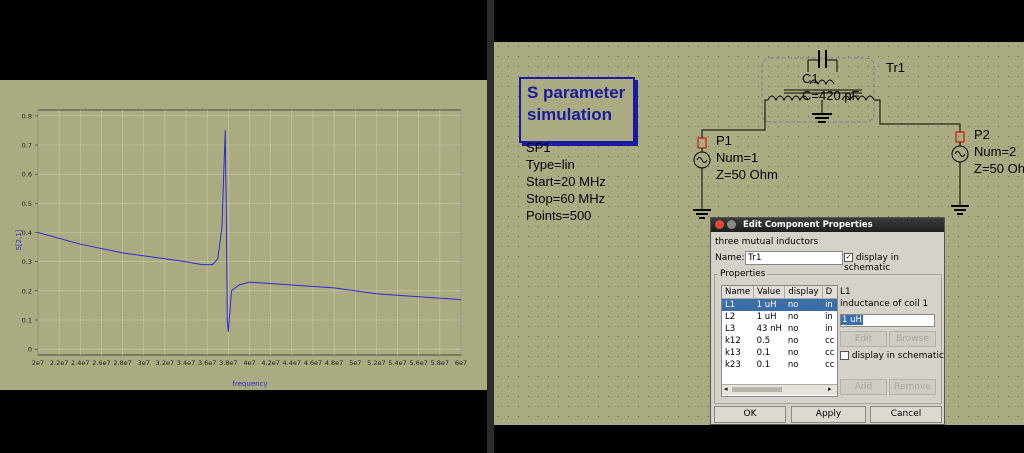  What do you see at coordinates (27, 321) in the screenshot?
I see `y-tick-label: 0.1` at bounding box center [27, 321].